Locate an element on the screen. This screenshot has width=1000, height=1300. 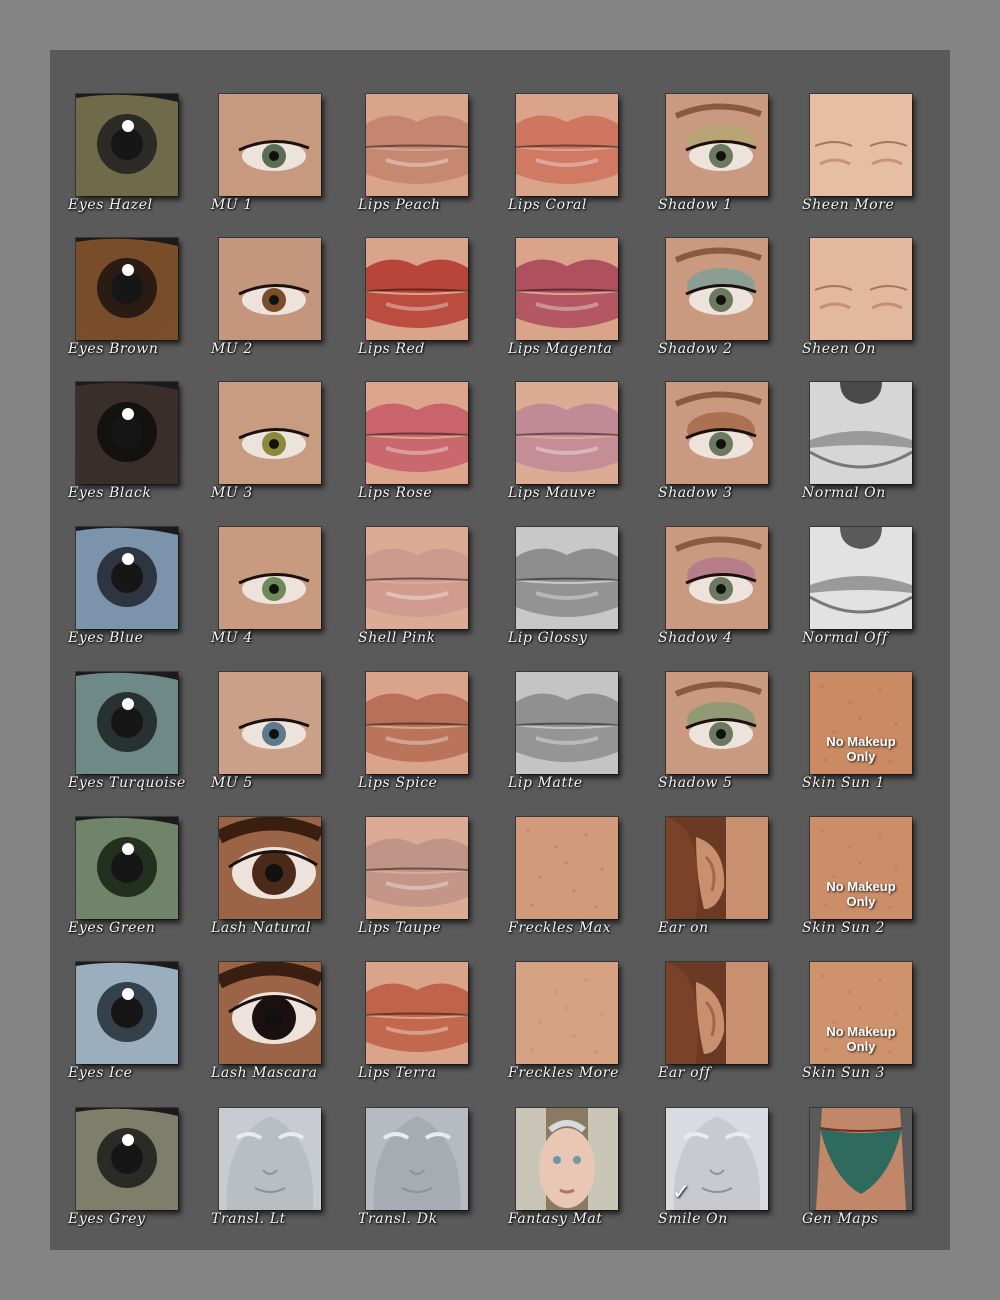
preset-eyes-ice: Eyes Ice is located at coordinates (121, 1031).